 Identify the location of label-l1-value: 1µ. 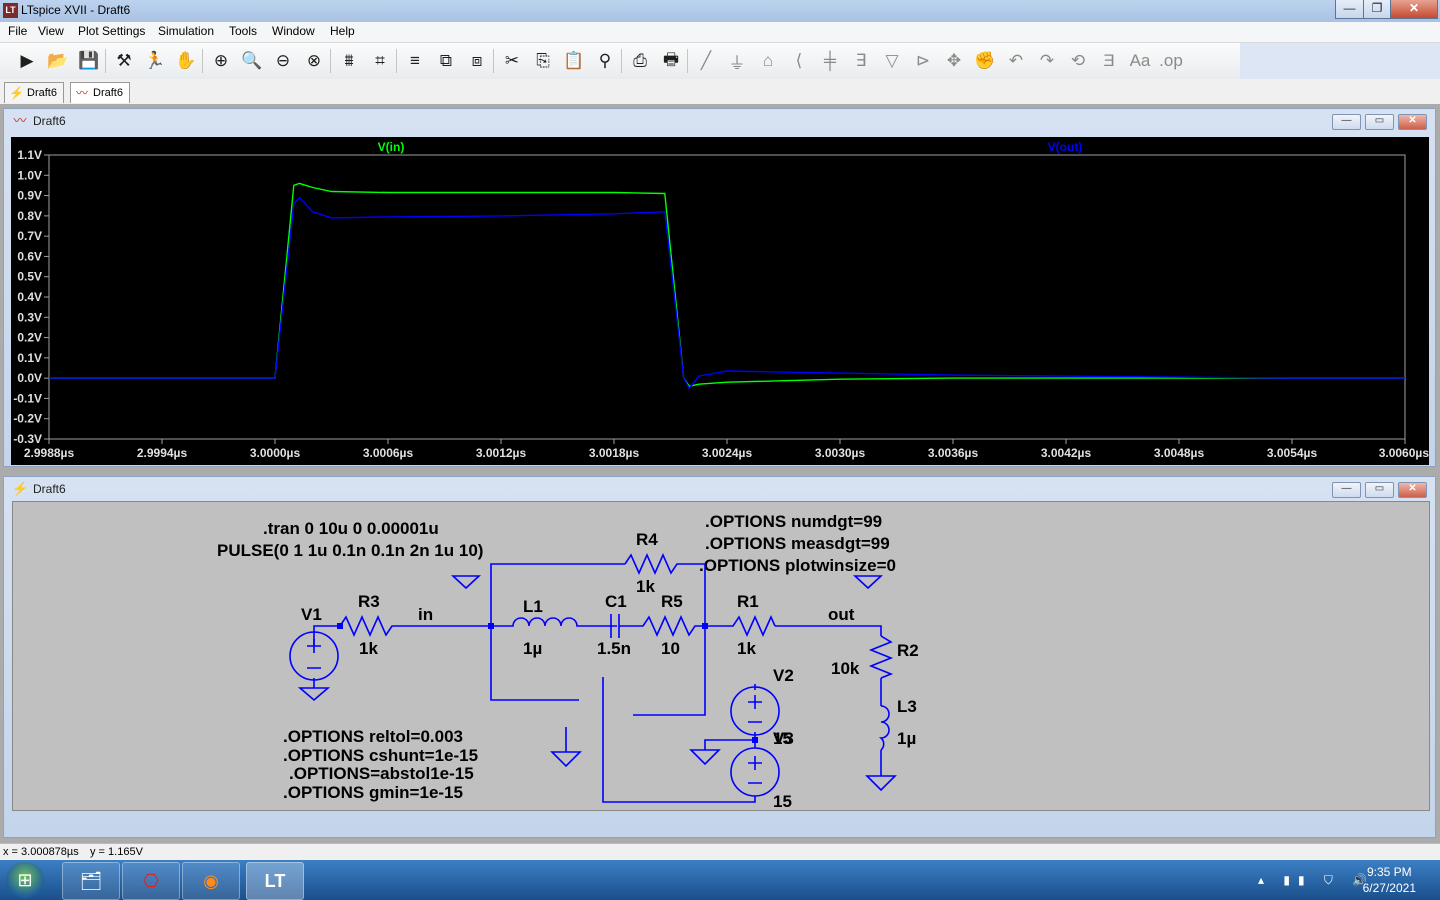
(532, 648).